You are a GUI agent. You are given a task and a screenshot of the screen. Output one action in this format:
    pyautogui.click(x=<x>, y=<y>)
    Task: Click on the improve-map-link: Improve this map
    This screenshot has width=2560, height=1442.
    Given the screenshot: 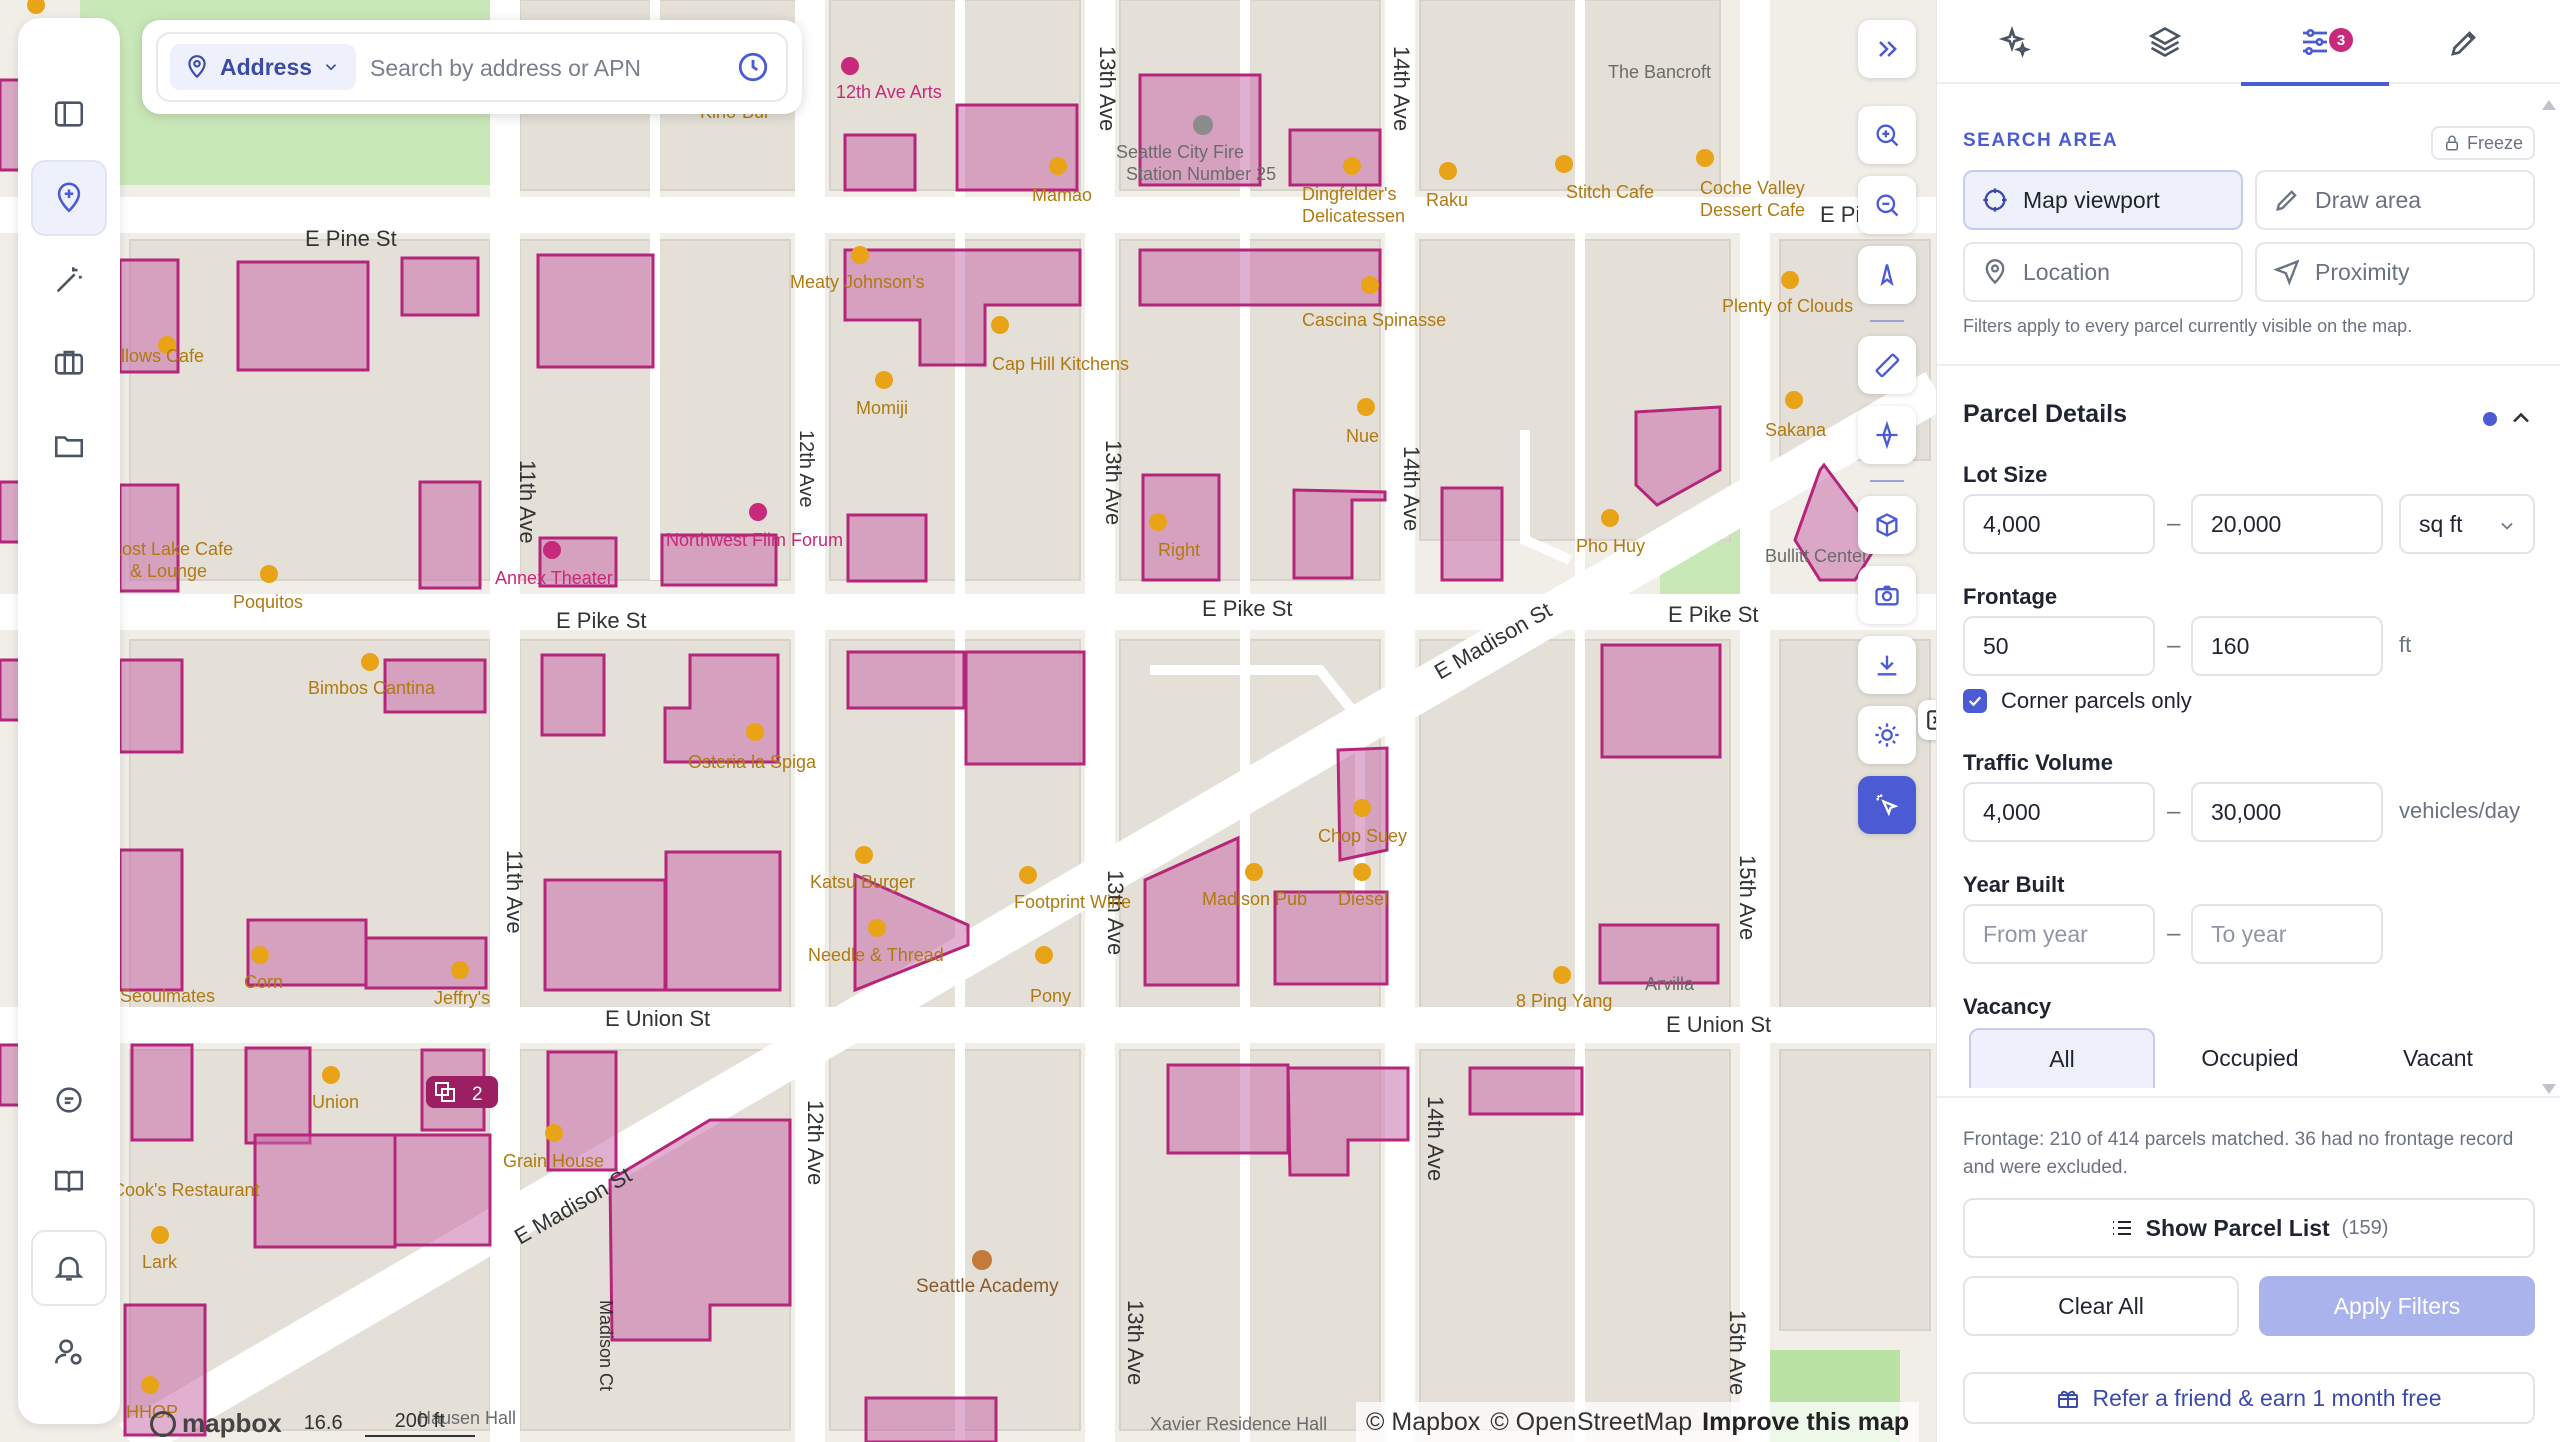 What is the action you would take?
    pyautogui.click(x=1805, y=1422)
    